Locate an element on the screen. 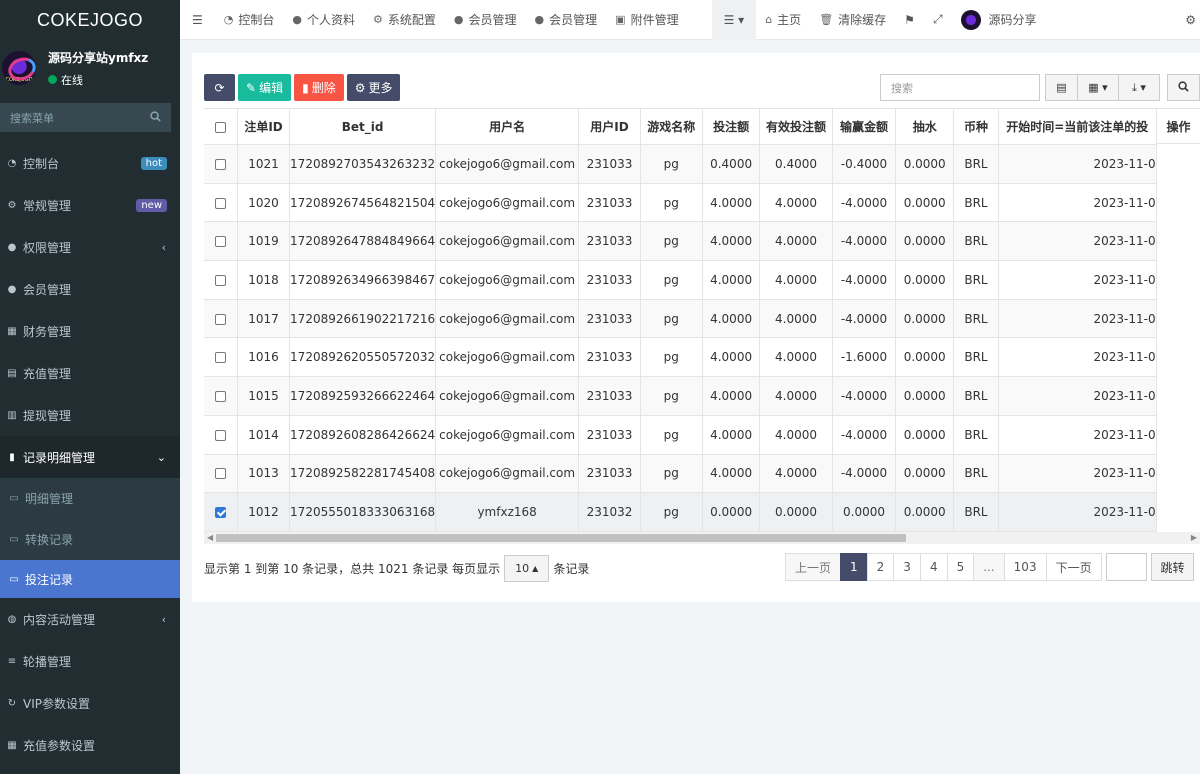  column-header: 投注额 is located at coordinates (731, 126).